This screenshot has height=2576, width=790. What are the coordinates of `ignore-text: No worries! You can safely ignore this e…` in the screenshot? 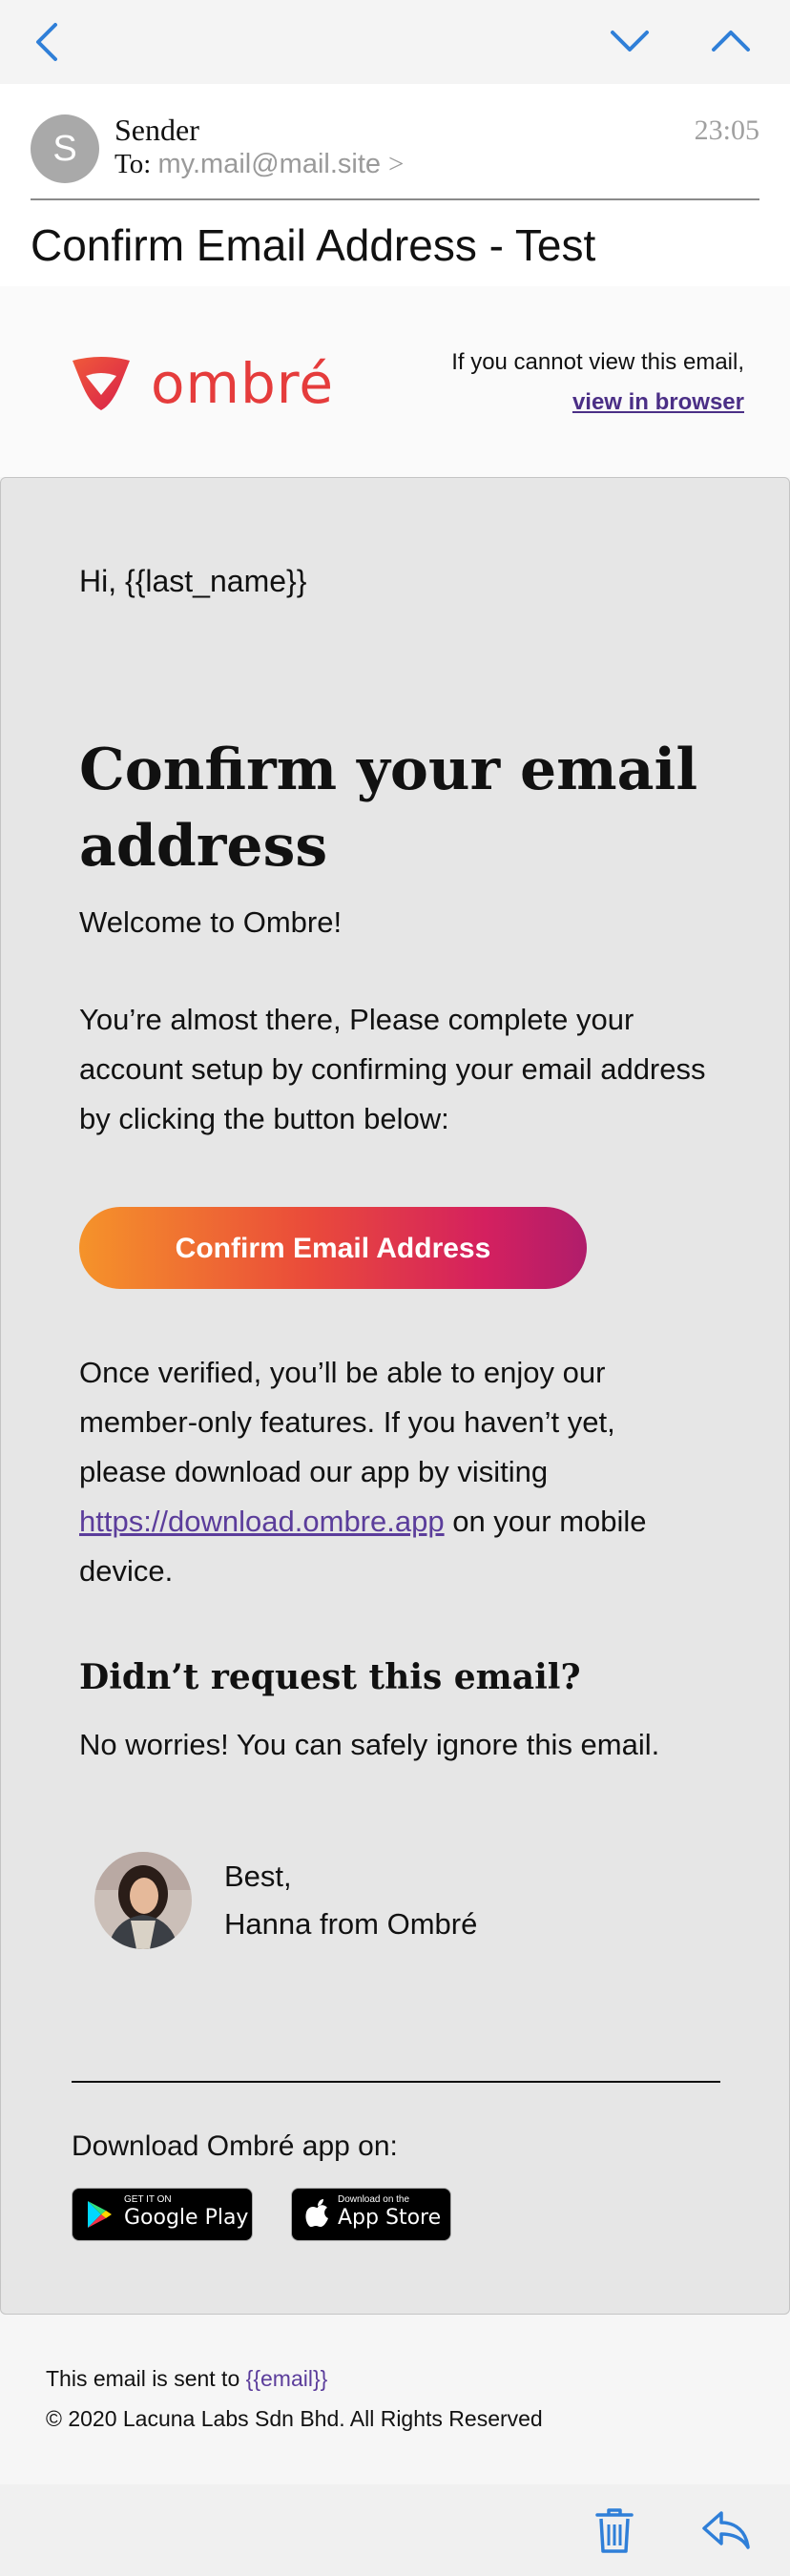 It's located at (370, 1744).